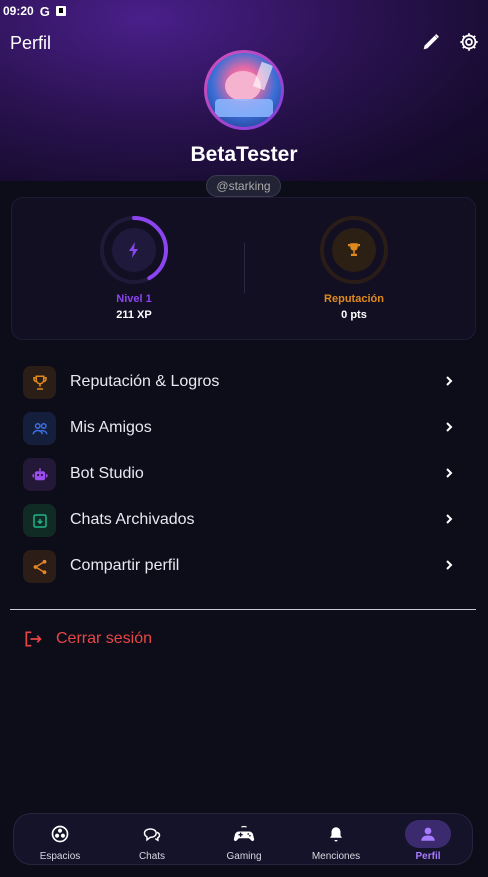  I want to click on menu-item-archived-chats: Chats Archivados, so click(244, 520).